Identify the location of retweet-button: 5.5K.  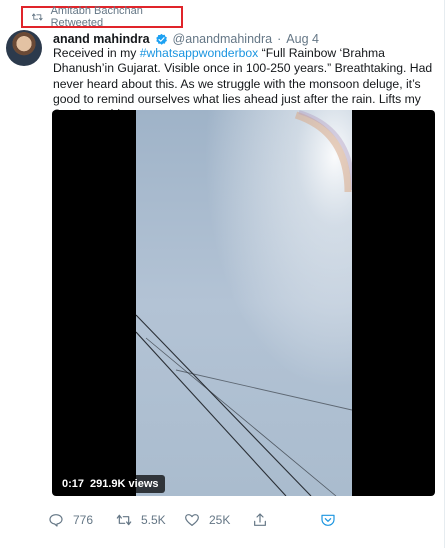
(141, 520).